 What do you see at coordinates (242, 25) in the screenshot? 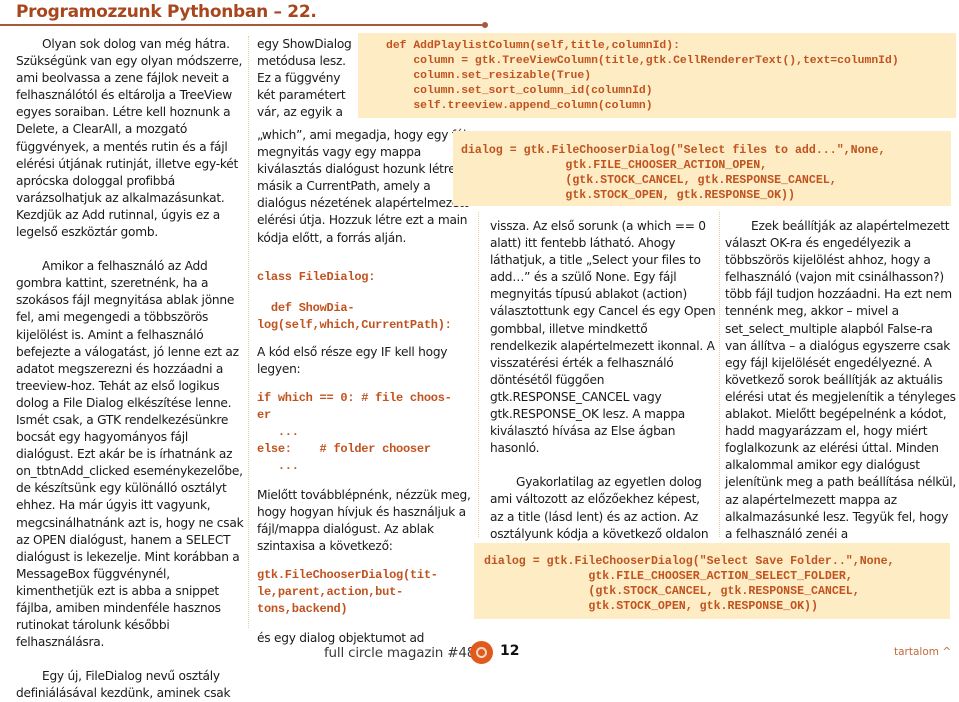
I see `title-rule` at bounding box center [242, 25].